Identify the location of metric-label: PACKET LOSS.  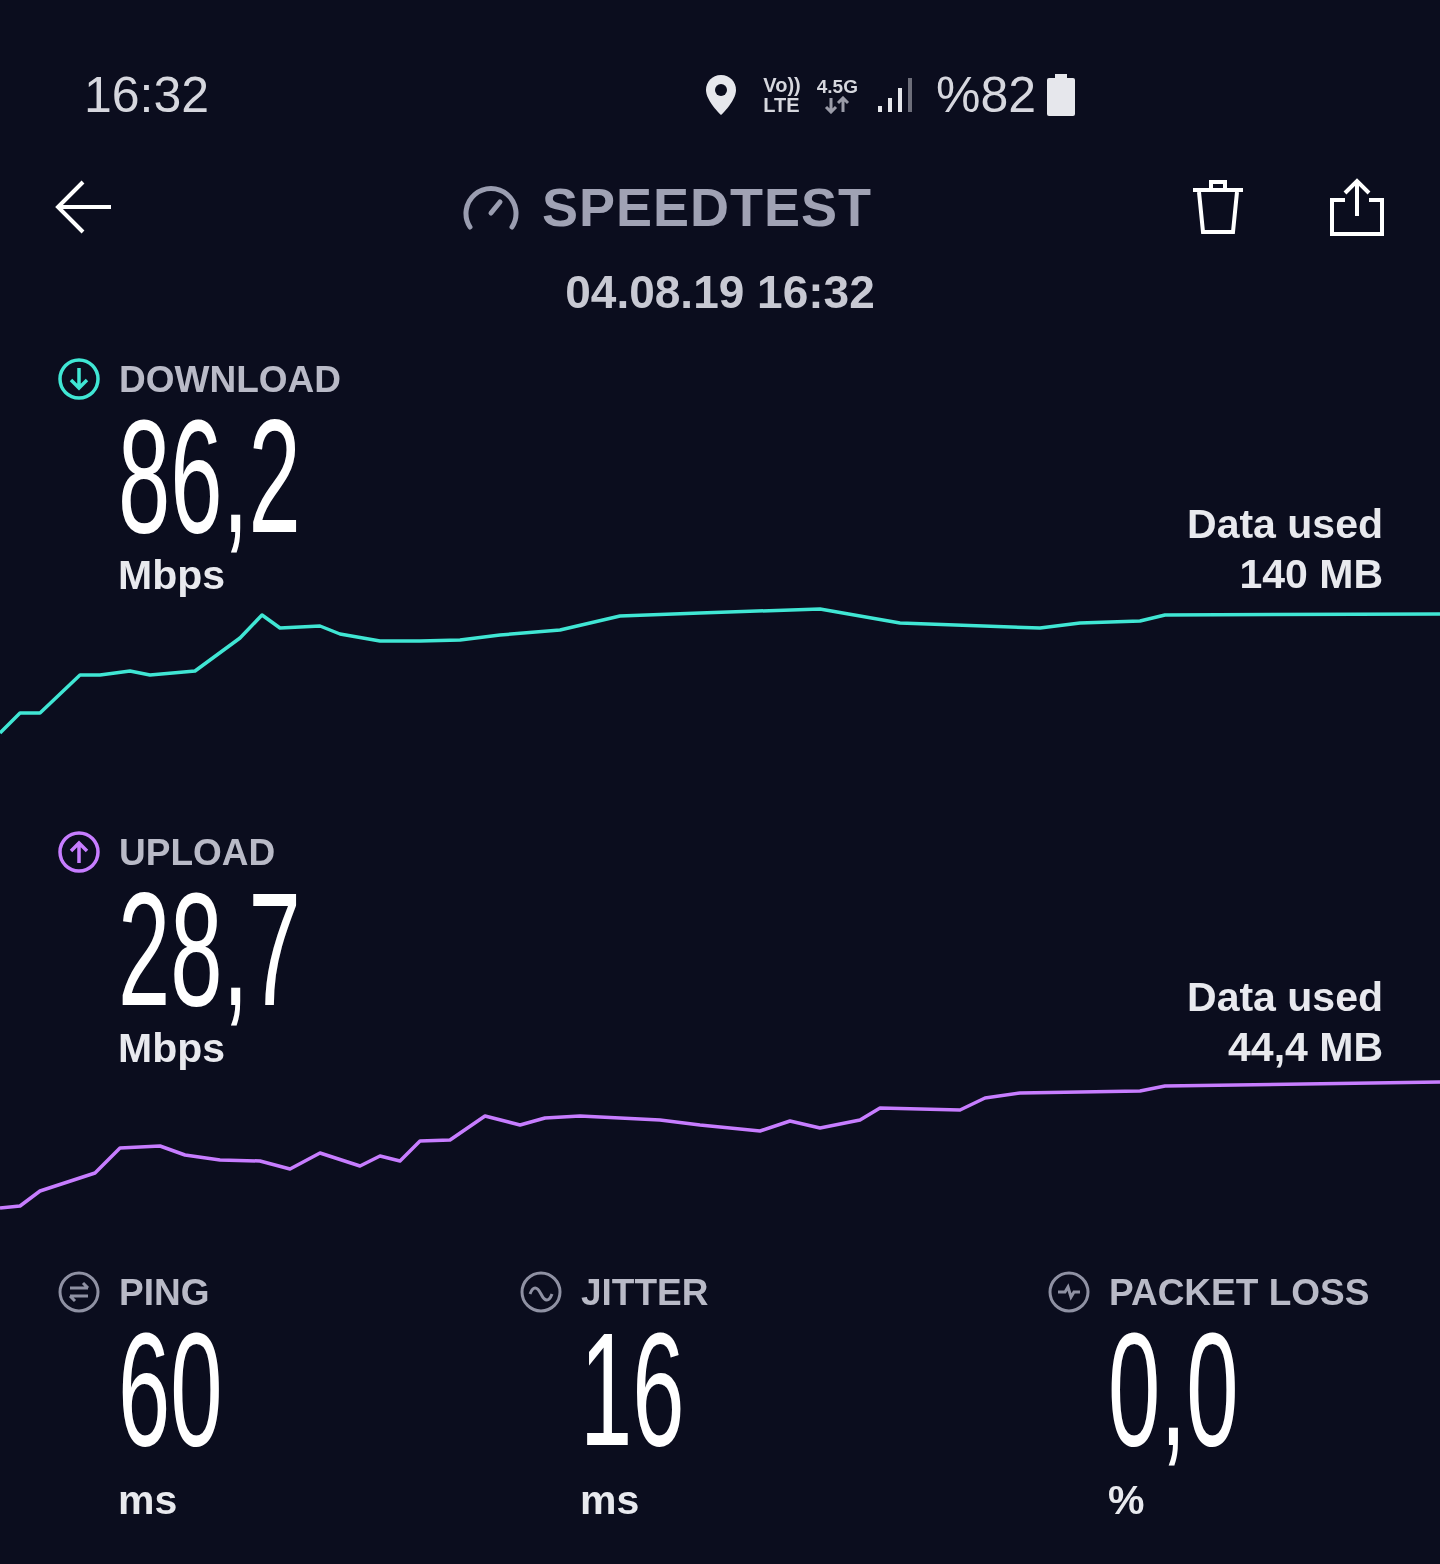
(1239, 1292).